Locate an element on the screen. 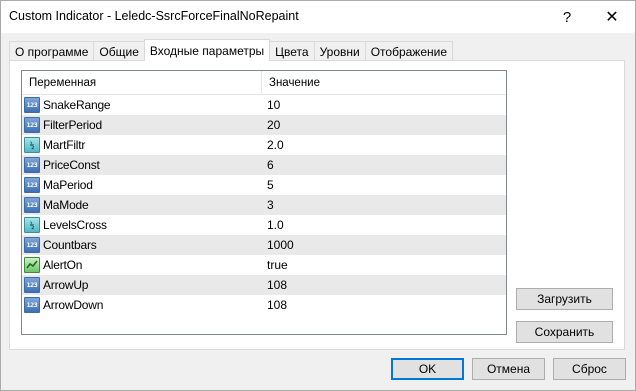 This screenshot has width=636, height=391. tab-label: Уровни is located at coordinates (339, 51).